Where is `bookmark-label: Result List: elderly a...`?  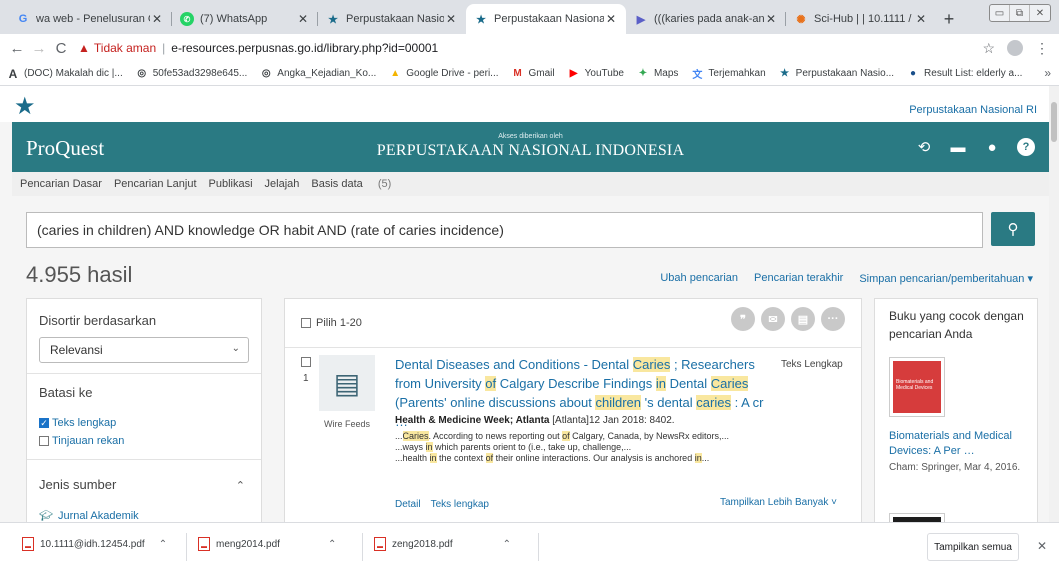 bookmark-label: Result List: elderly a... is located at coordinates (973, 73).